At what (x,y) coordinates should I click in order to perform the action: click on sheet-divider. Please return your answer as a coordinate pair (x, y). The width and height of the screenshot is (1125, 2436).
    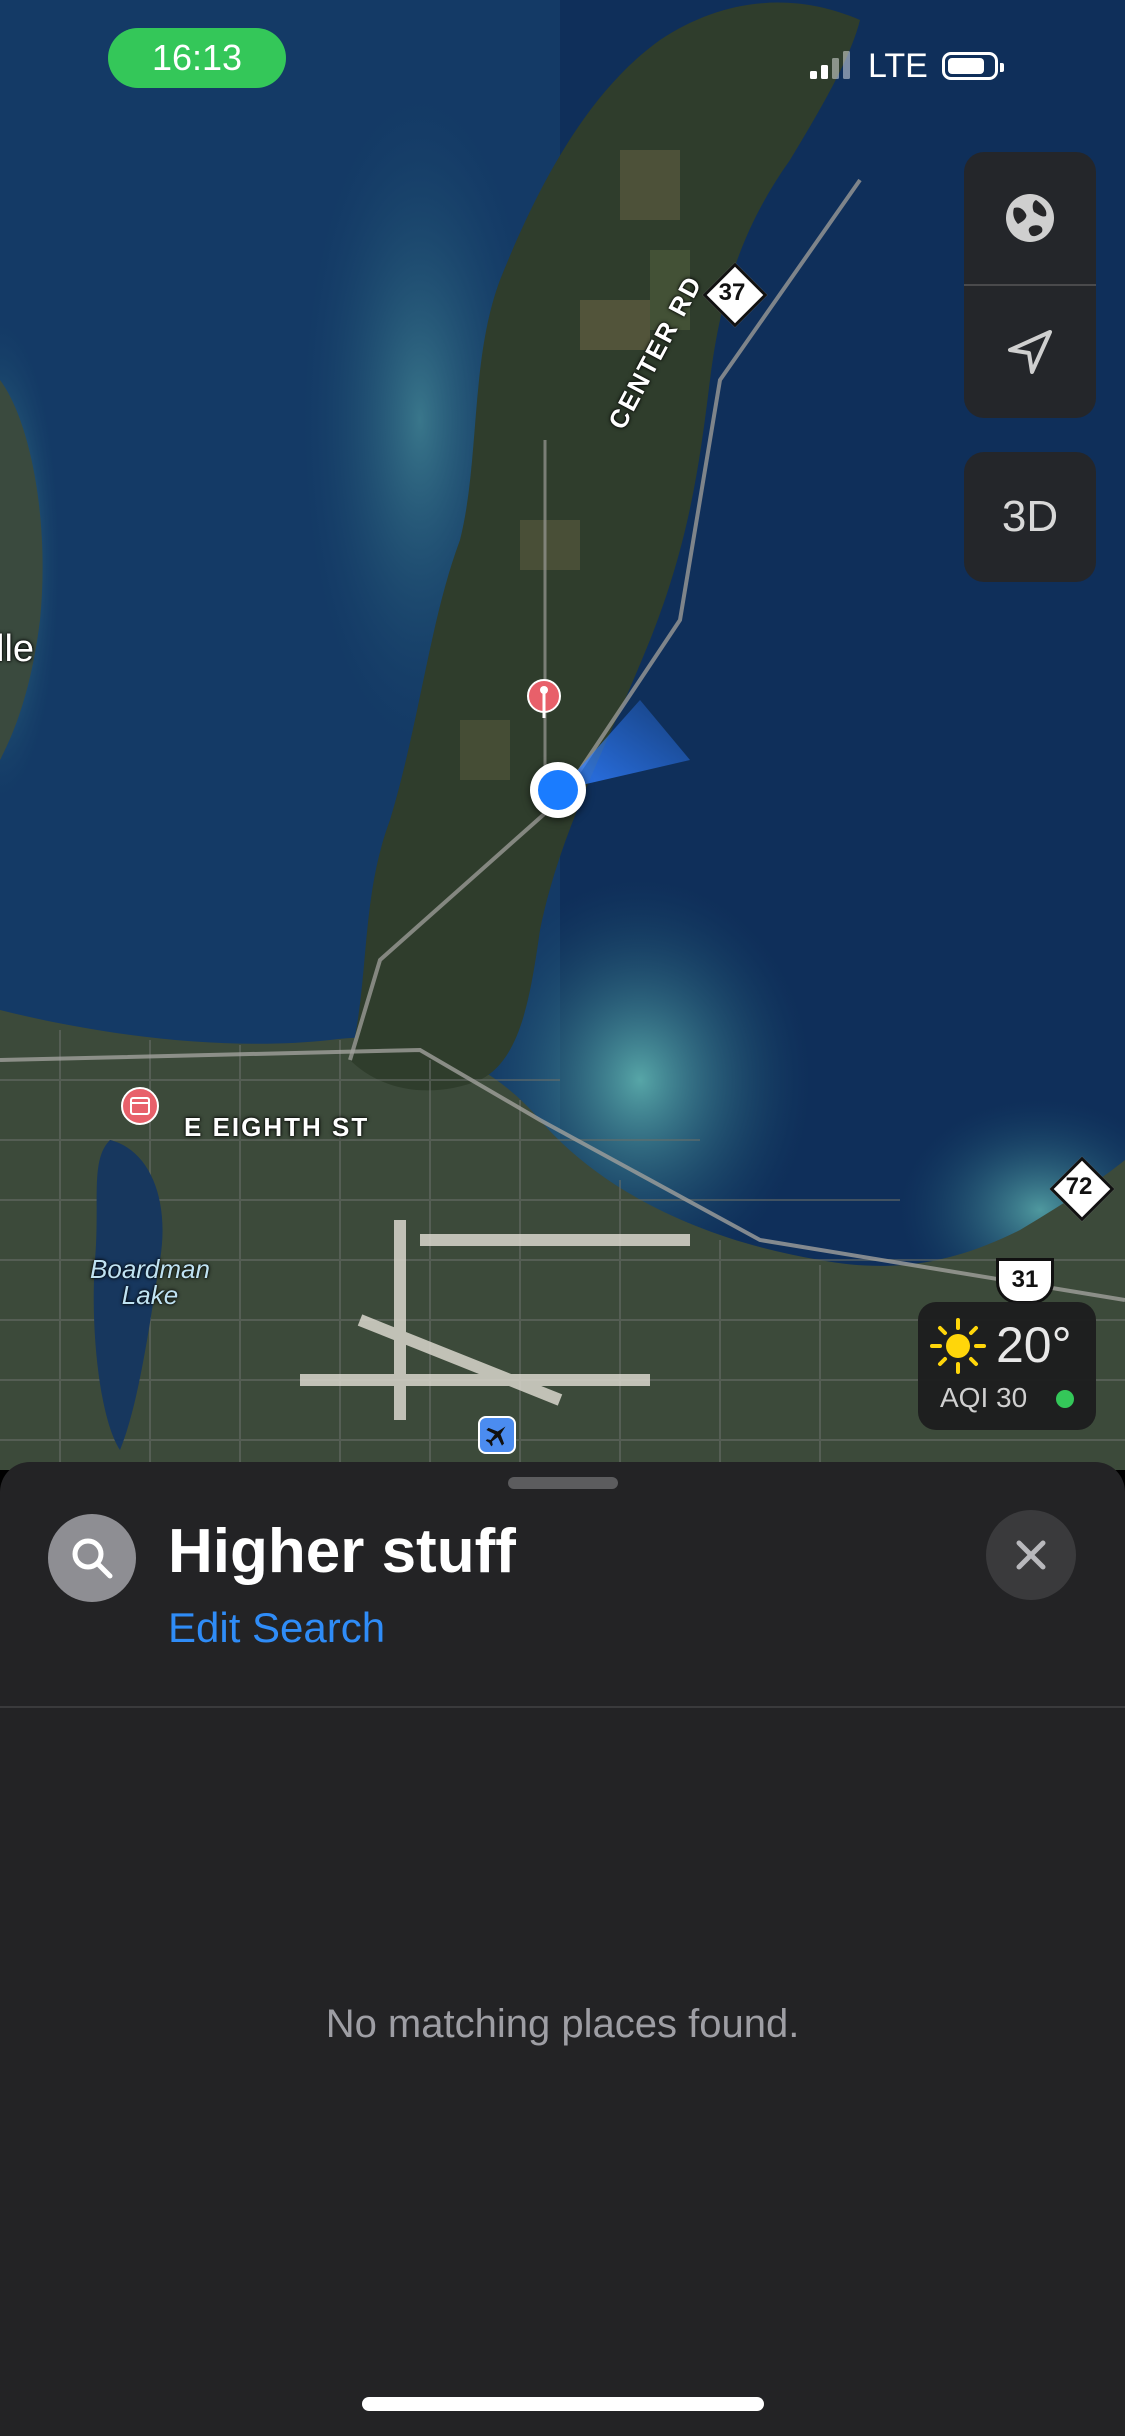
    Looking at the image, I should click on (562, 1707).